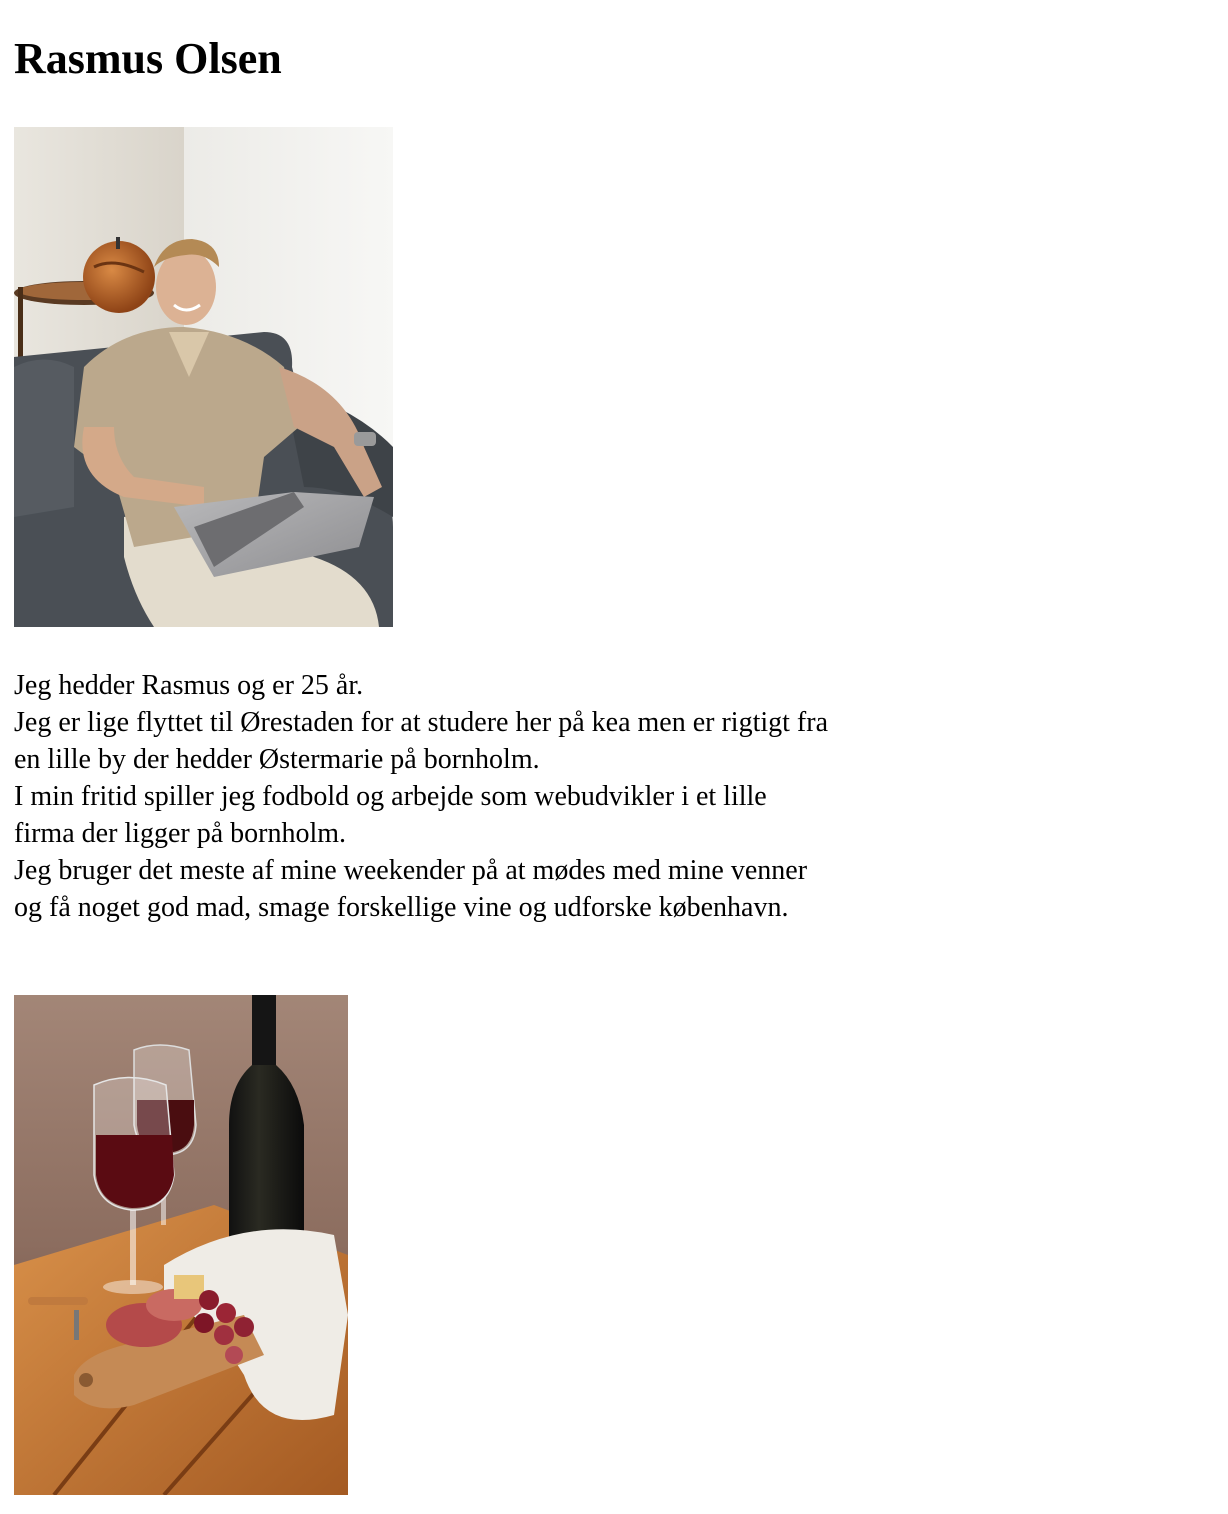 This screenshot has width=1228, height=1514. What do you see at coordinates (189, 685) in the screenshot?
I see `bio-line-age: Jeg hedder Rasmus og er 25 år.` at bounding box center [189, 685].